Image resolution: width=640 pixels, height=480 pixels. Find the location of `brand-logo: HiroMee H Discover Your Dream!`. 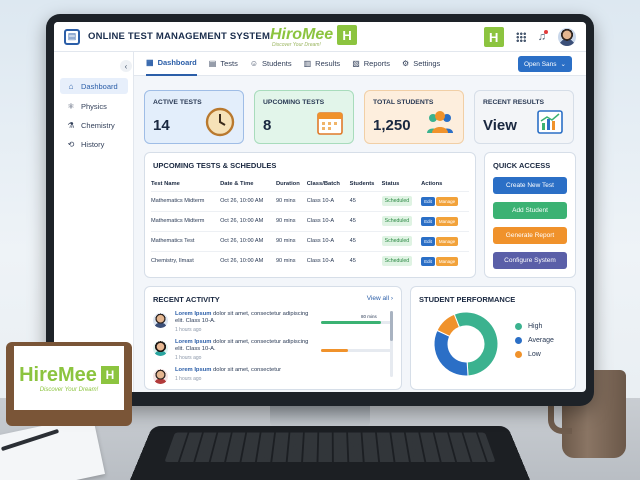

brand-logo: HiroMee H Discover Your Dream! is located at coordinates (314, 36).